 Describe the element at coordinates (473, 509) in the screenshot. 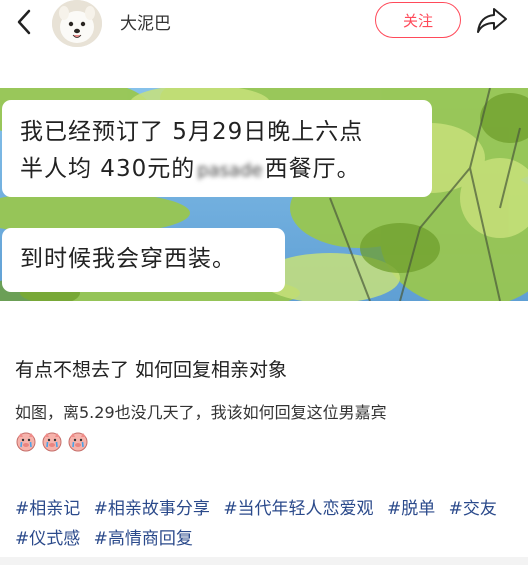

I see `hashtag-link: #交友` at that location.